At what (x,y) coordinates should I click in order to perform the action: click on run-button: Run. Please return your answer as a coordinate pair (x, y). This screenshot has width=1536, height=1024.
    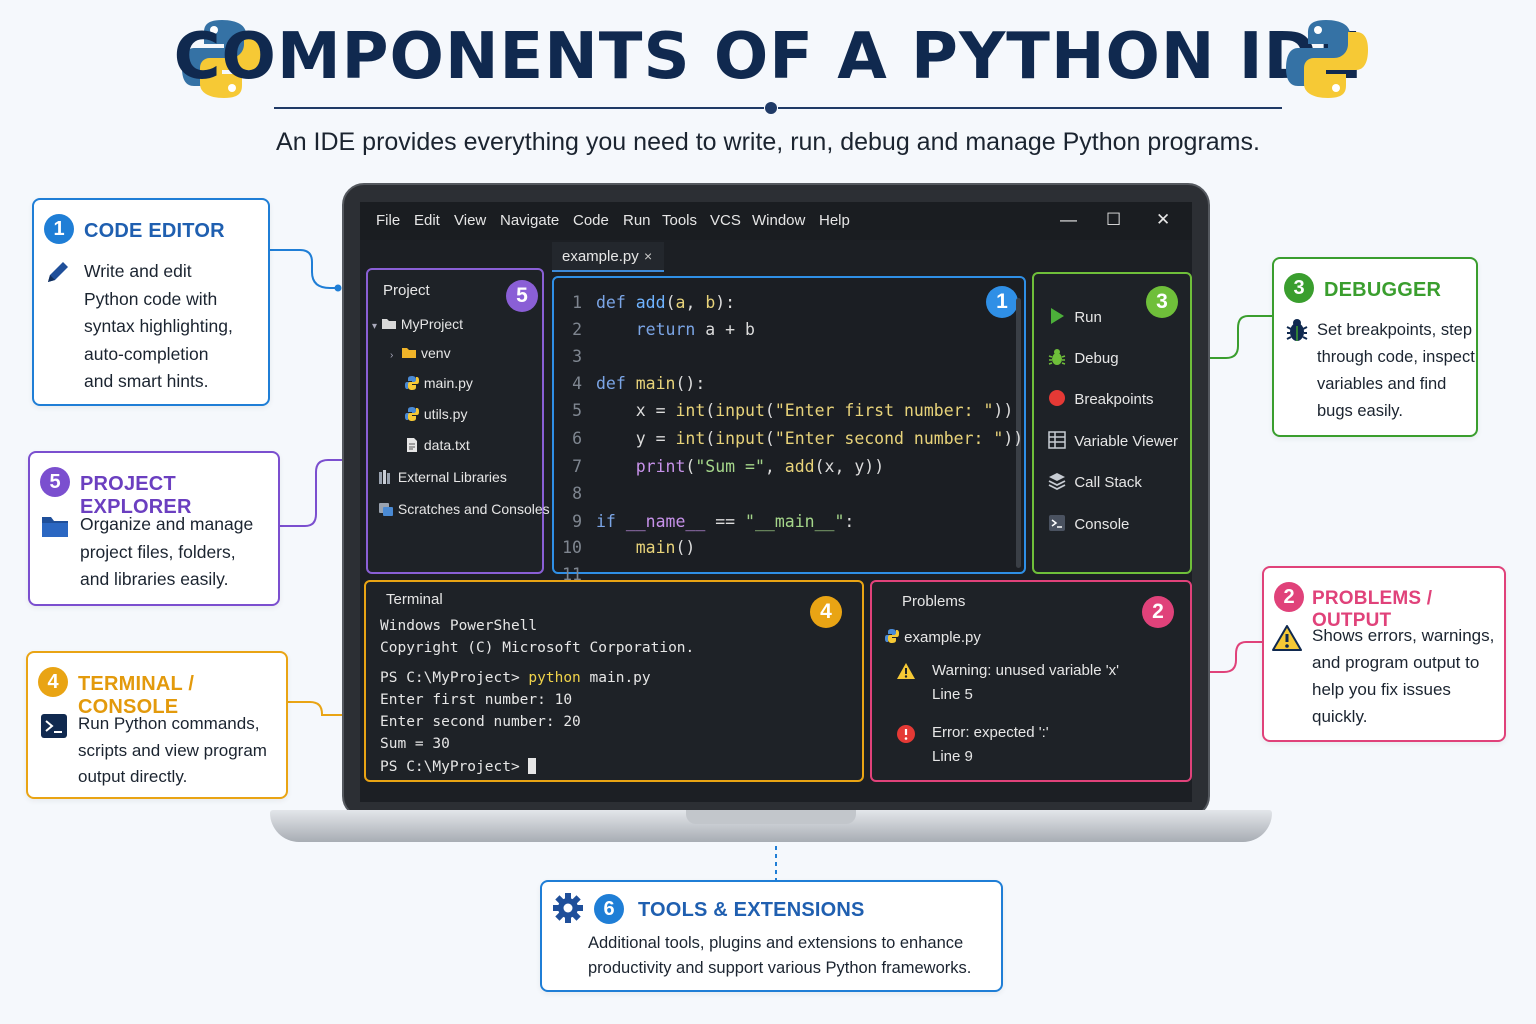
    Looking at the image, I should click on (1075, 318).